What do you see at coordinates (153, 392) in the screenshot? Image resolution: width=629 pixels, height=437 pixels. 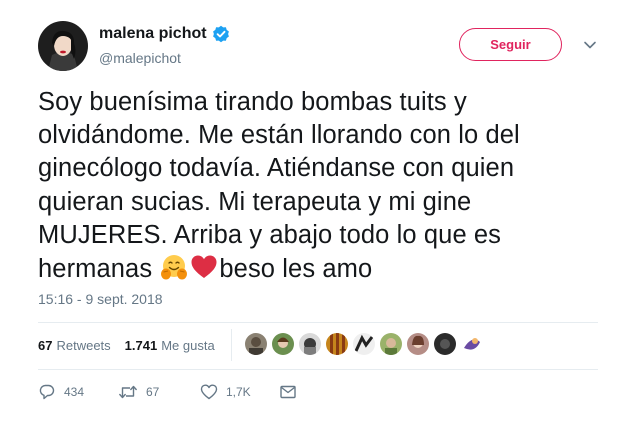 I see `retweet-count: 67` at bounding box center [153, 392].